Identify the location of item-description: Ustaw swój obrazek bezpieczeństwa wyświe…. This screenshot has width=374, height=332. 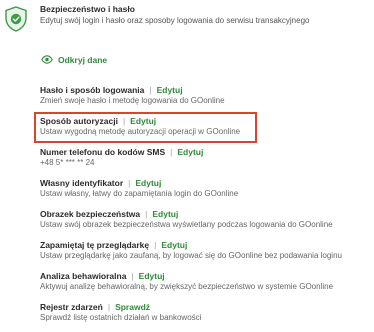
(186, 224).